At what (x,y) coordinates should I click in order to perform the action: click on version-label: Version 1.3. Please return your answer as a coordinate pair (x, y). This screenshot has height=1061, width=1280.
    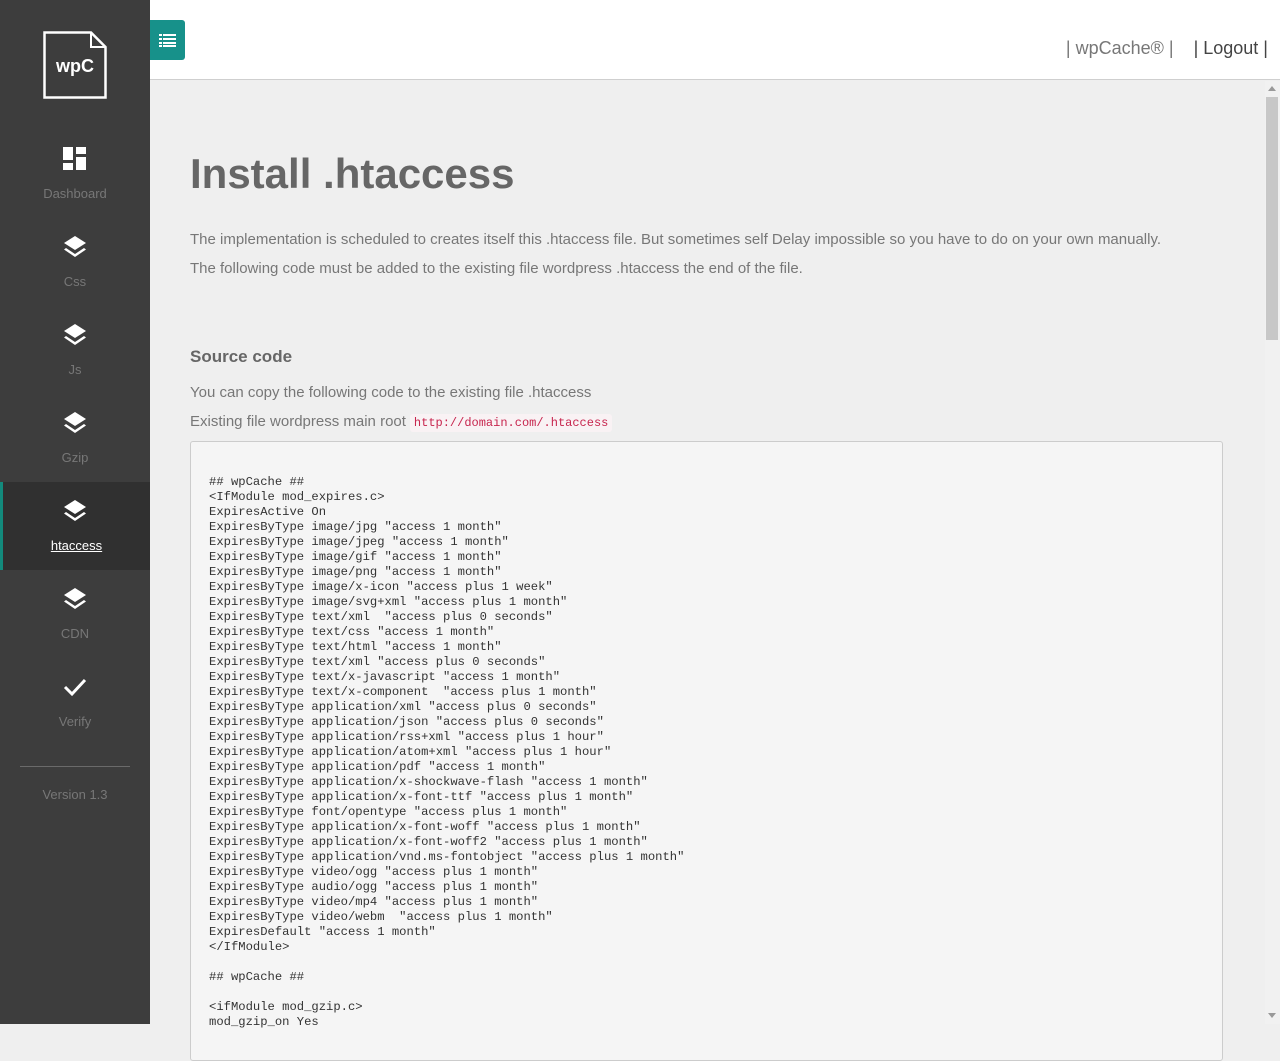
    Looking at the image, I should click on (75, 794).